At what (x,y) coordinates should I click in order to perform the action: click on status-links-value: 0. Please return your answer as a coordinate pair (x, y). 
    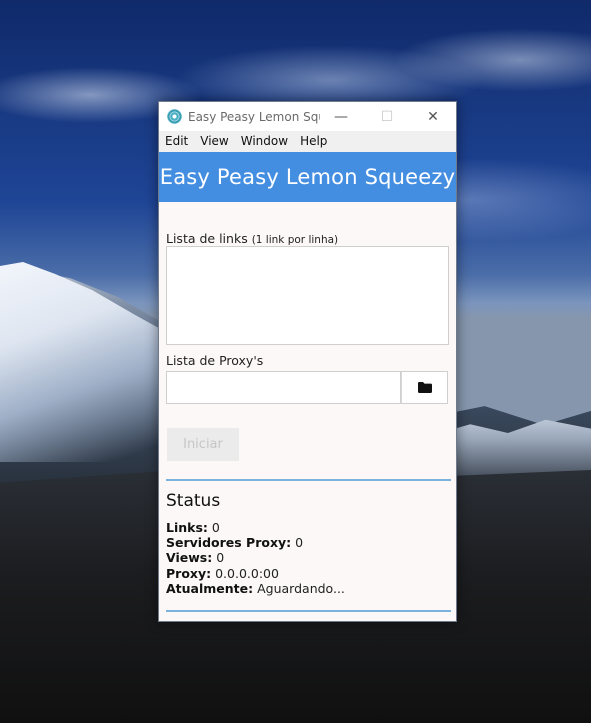
    Looking at the image, I should click on (215, 527).